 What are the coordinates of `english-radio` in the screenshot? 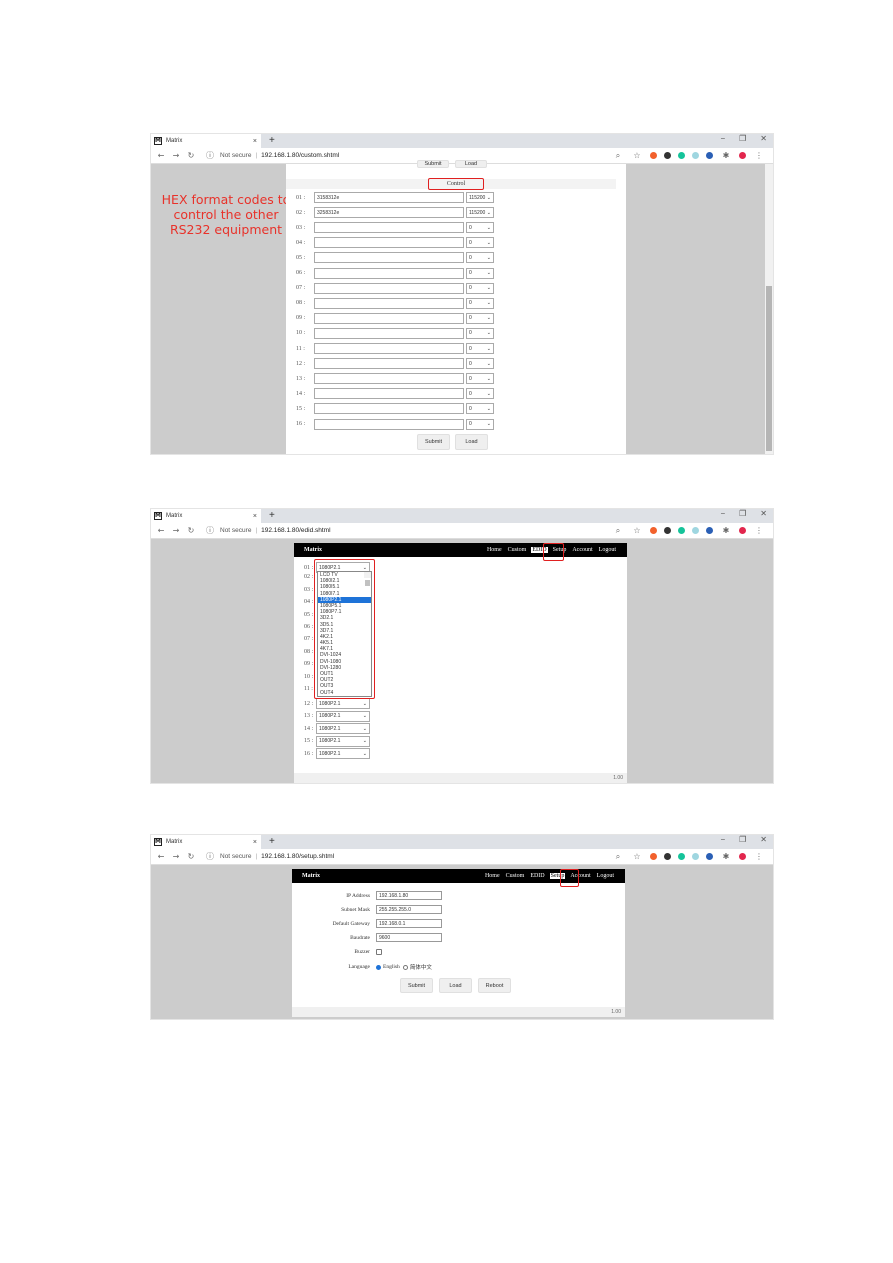 It's located at (378, 967).